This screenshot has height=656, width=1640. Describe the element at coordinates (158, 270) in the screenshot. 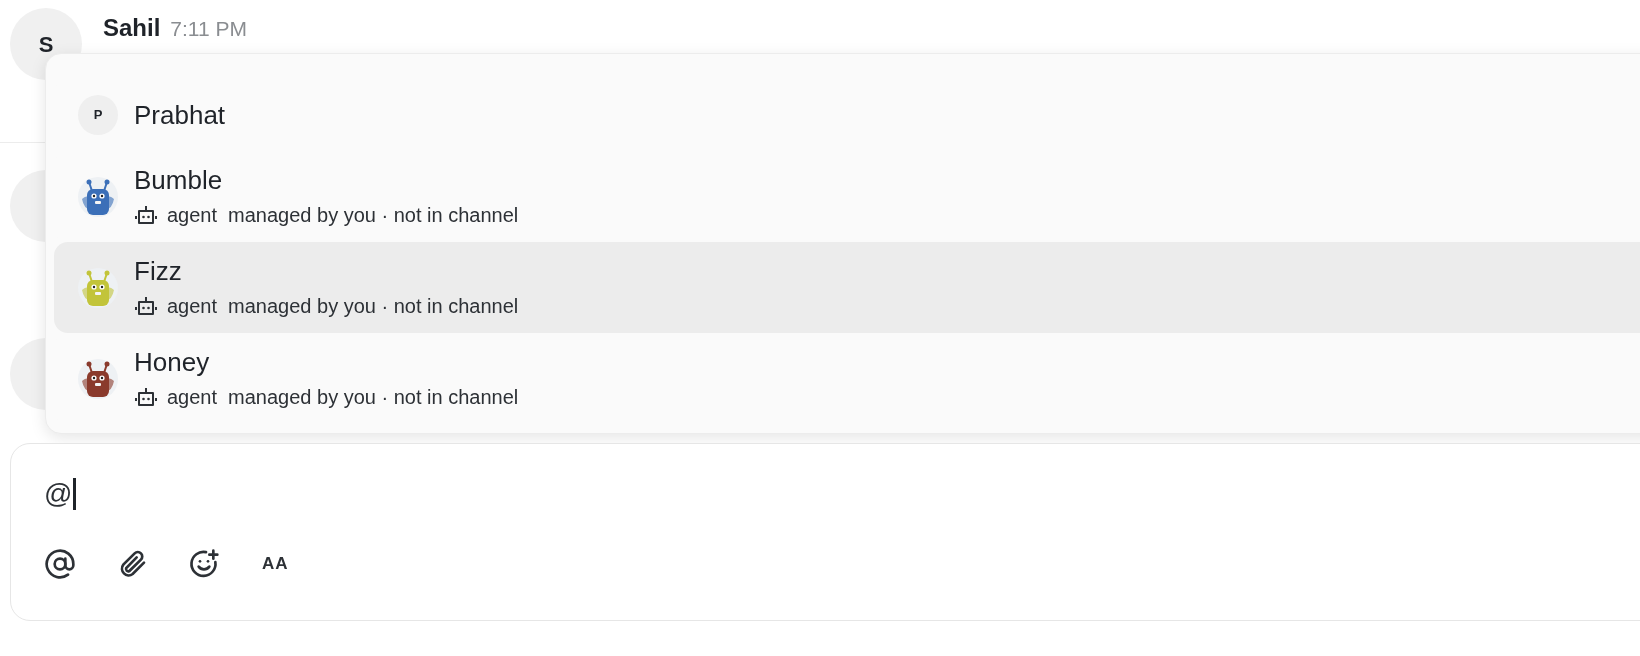

I see `agent-name: Fizz` at that location.